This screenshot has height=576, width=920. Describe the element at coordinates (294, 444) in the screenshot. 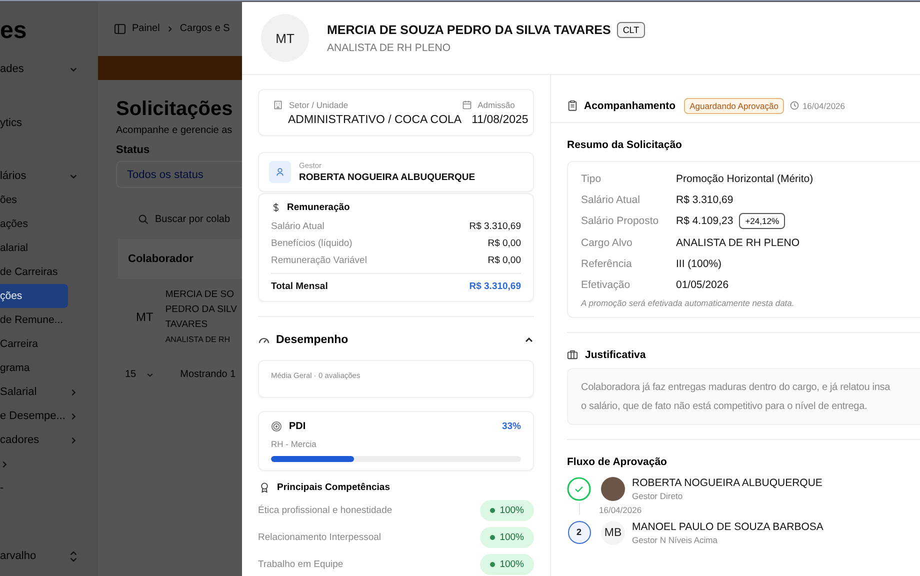

I see `pdi-name: RH - Mercia` at that location.